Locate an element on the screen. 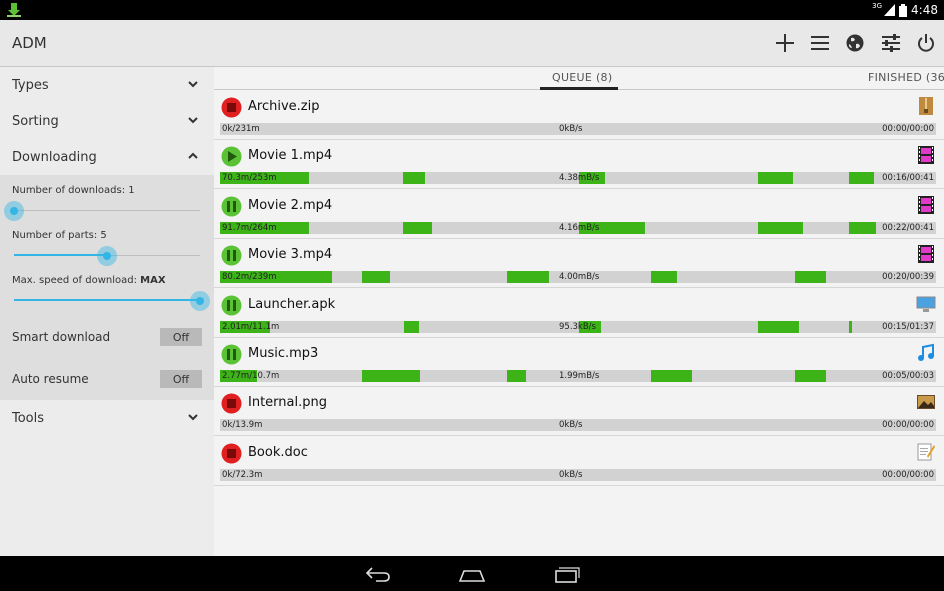 This screenshot has width=944, height=591. download-item: Movie 3.mp4 80.2m/239m 4.00mB/s 00:20/00:39 is located at coordinates (579, 264).